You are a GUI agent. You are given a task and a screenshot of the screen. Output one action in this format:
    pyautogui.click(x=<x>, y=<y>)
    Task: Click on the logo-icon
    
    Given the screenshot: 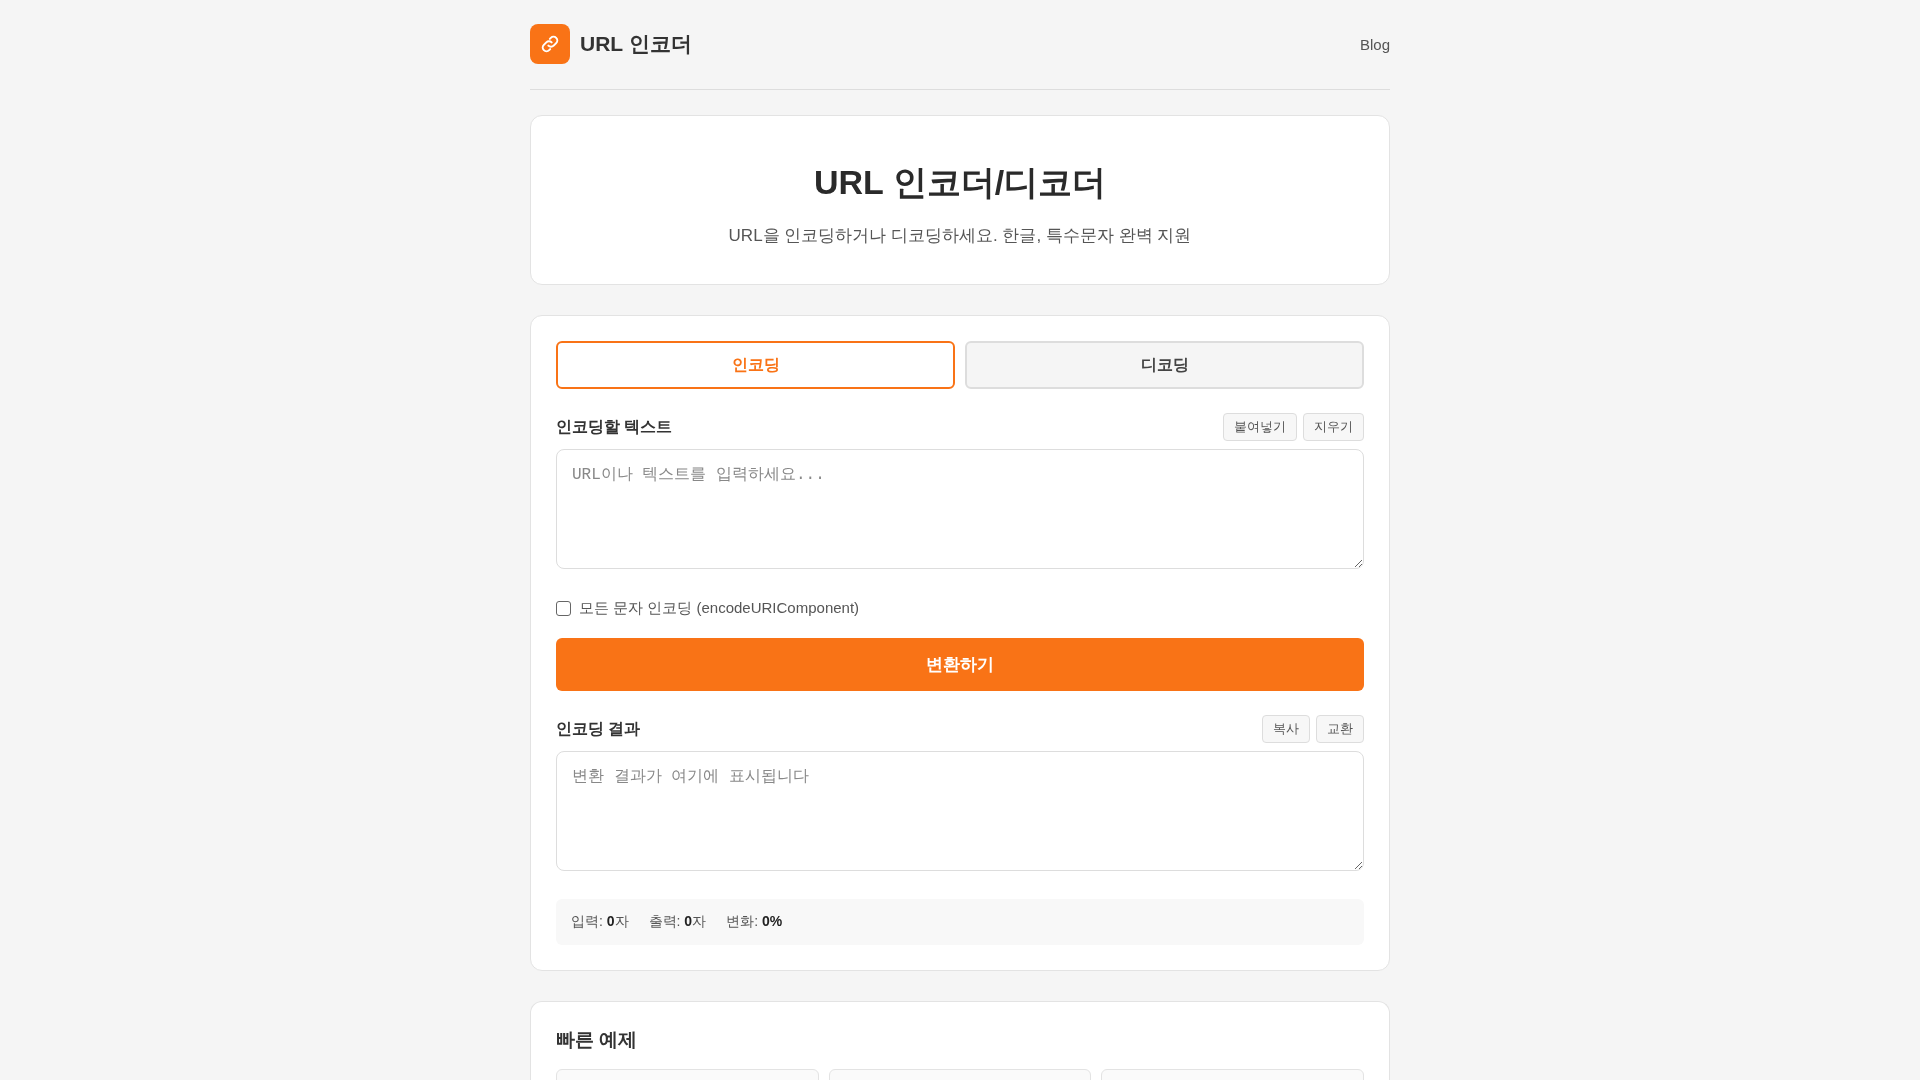 What is the action you would take?
    pyautogui.click(x=550, y=44)
    